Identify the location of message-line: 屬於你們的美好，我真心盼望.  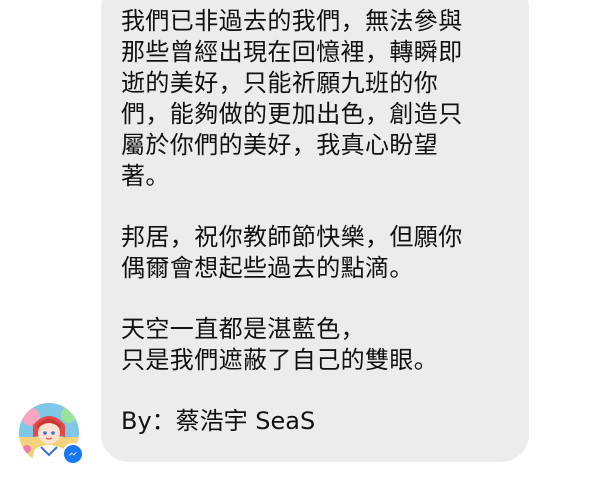
(280, 145).